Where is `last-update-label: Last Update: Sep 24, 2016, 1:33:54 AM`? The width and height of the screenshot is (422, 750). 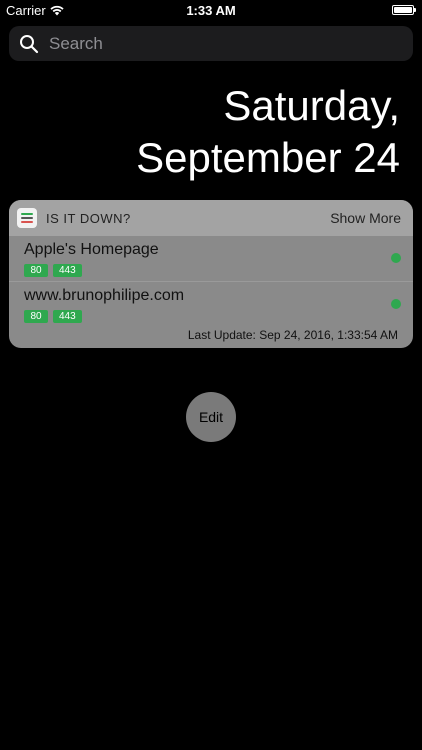
last-update-label: Last Update: Sep 24, 2016, 1:33:54 AM is located at coordinates (292, 335).